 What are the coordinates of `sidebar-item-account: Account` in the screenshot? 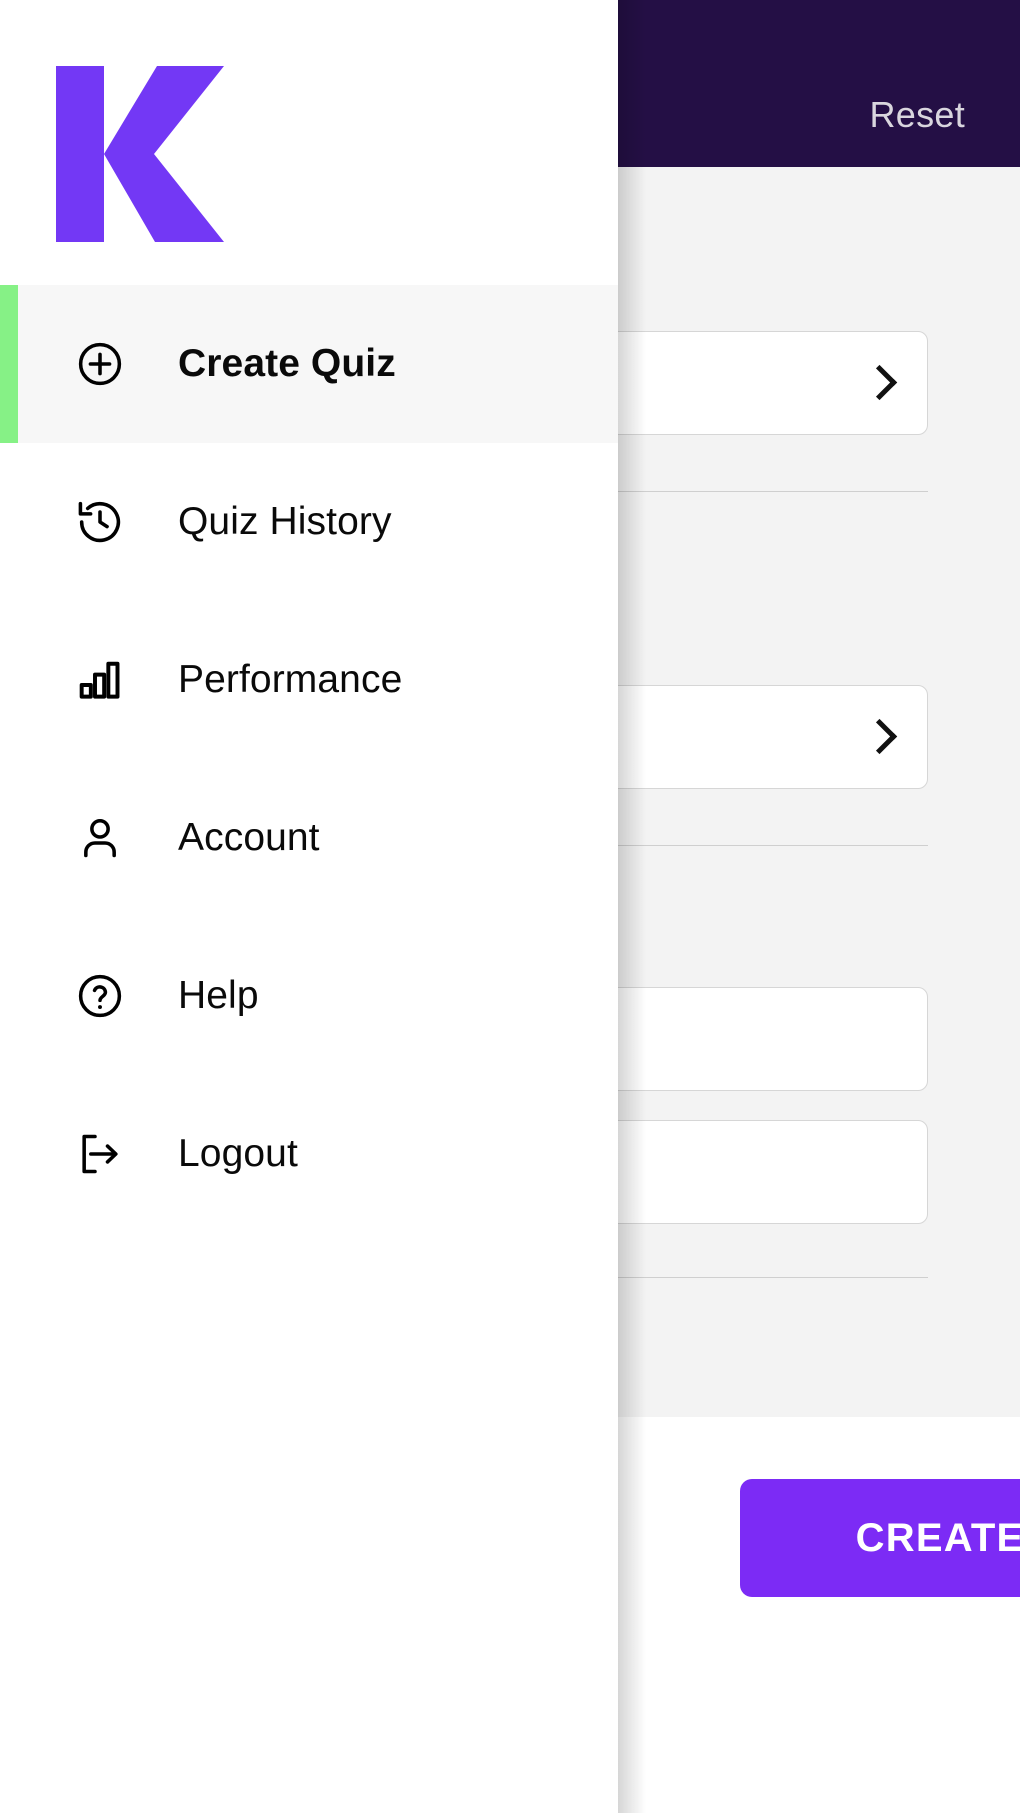 It's located at (309, 838).